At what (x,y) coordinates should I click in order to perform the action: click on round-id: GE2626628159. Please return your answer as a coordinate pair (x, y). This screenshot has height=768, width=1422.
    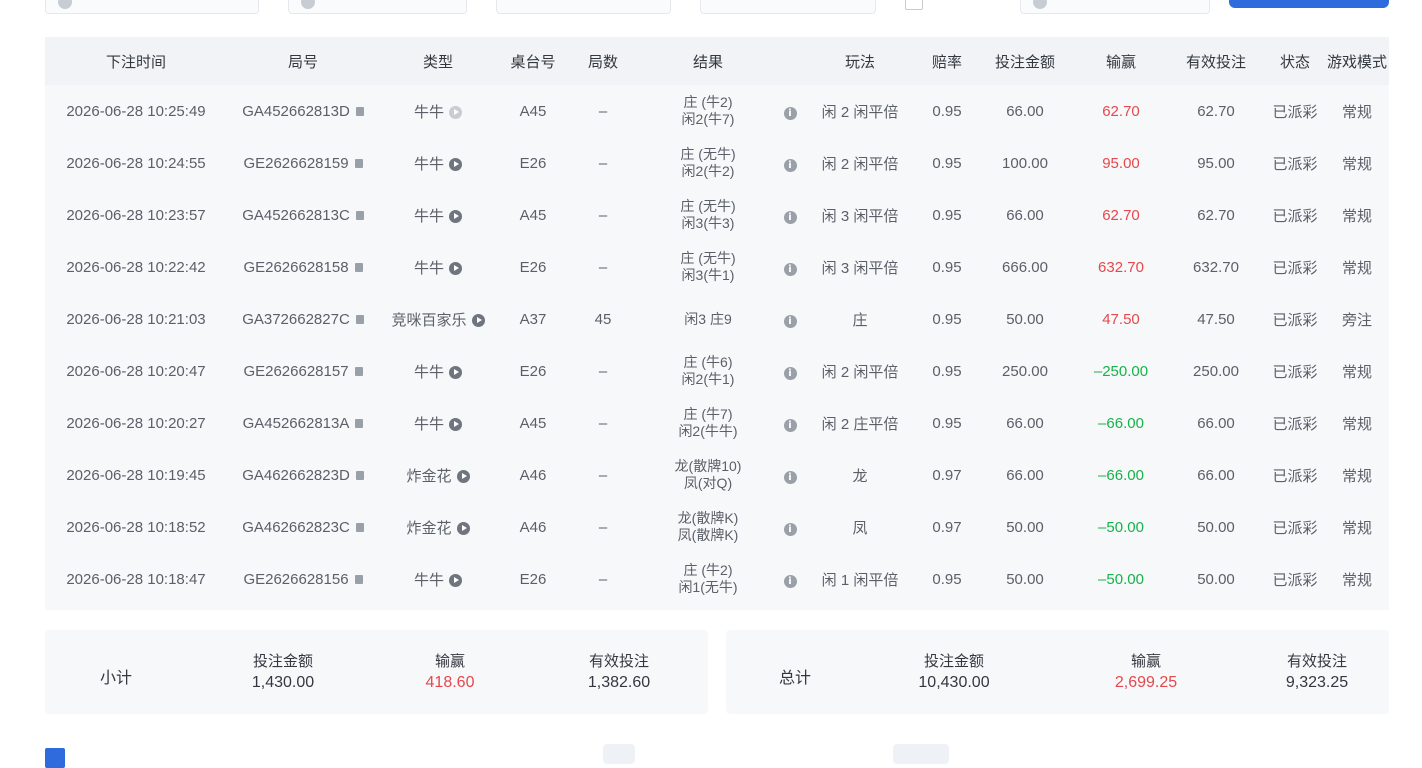
    Looking at the image, I should click on (296, 163).